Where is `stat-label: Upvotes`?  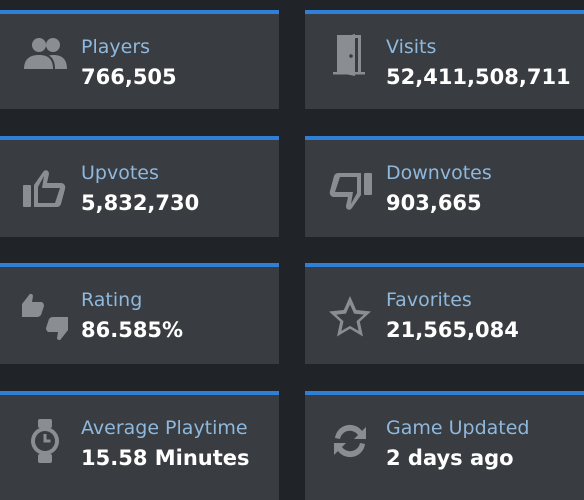 stat-label: Upvotes is located at coordinates (120, 173).